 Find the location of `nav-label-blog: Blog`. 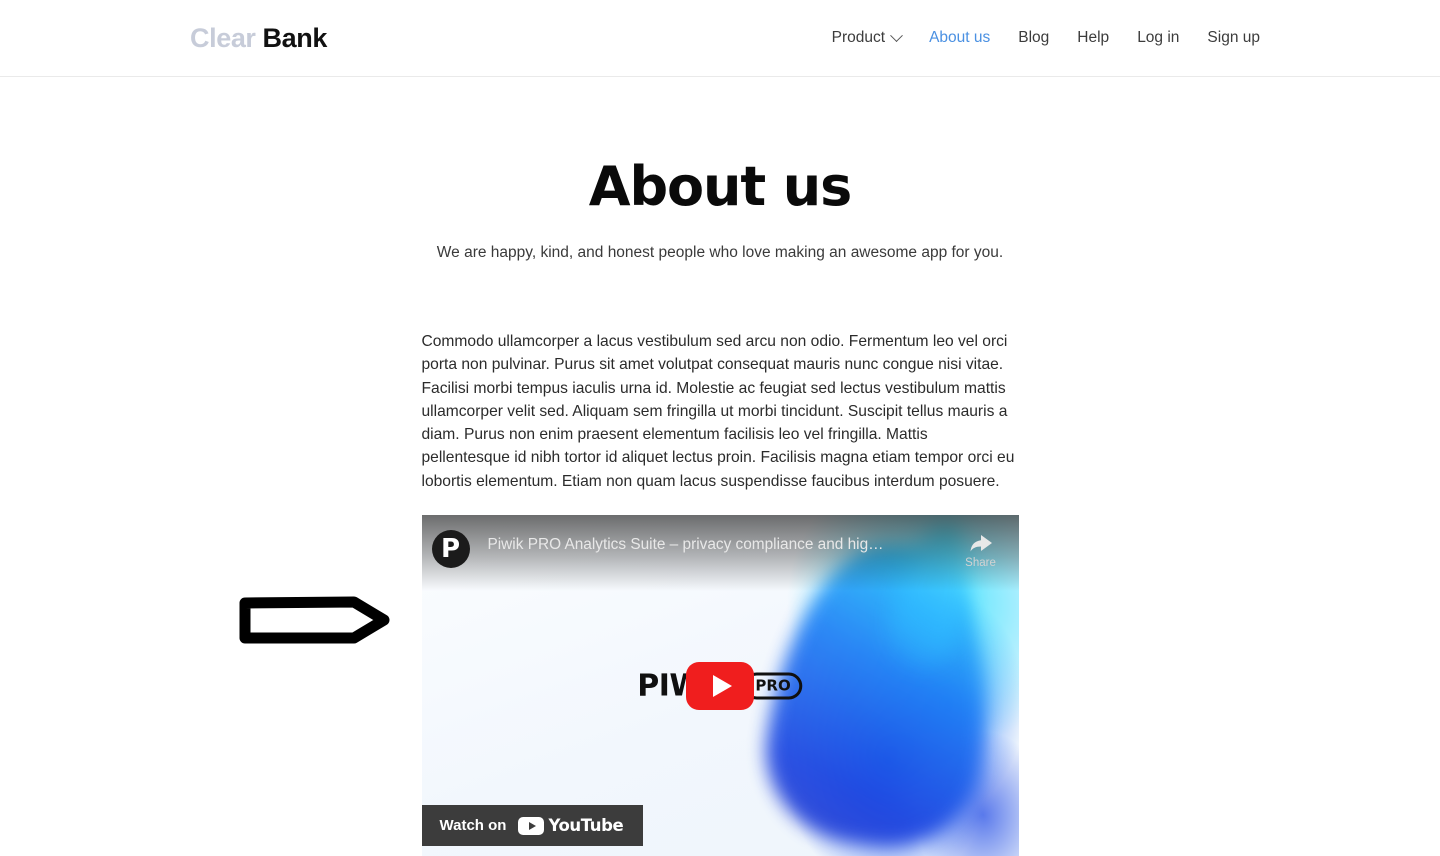

nav-label-blog: Blog is located at coordinates (1034, 37).